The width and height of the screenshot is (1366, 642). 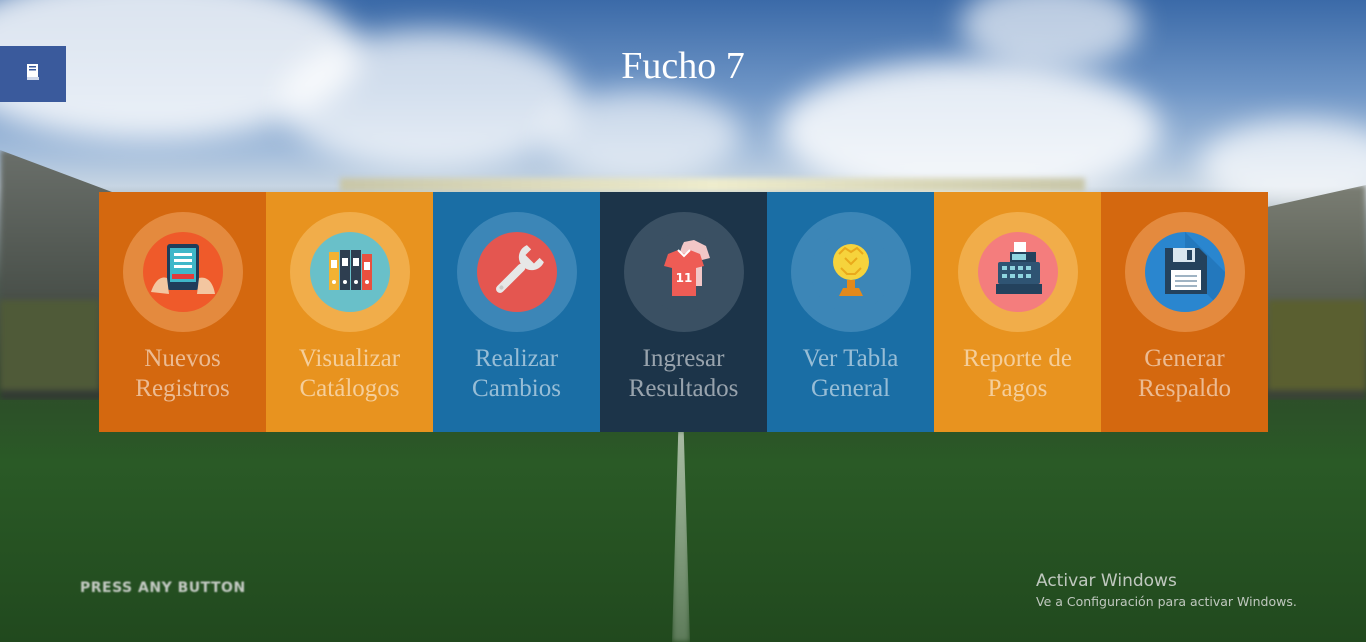 I want to click on tile-label: Visualizar Catálogos, so click(x=349, y=373).